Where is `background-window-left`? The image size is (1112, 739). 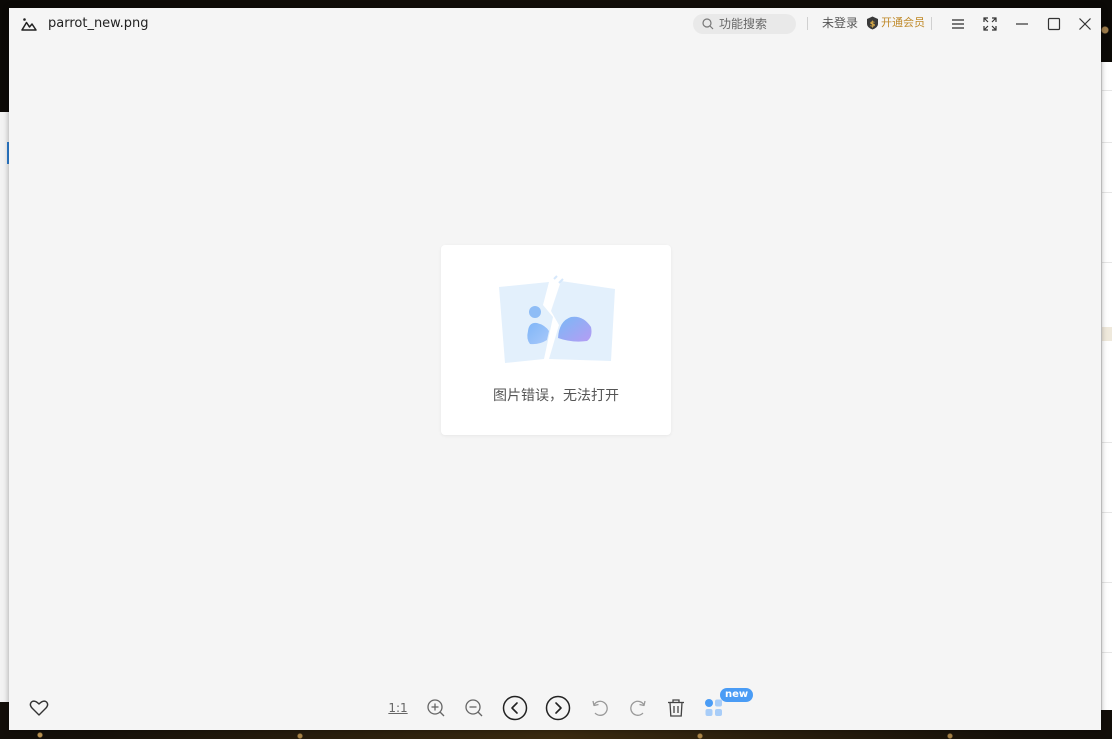 background-window-left is located at coordinates (4, 407).